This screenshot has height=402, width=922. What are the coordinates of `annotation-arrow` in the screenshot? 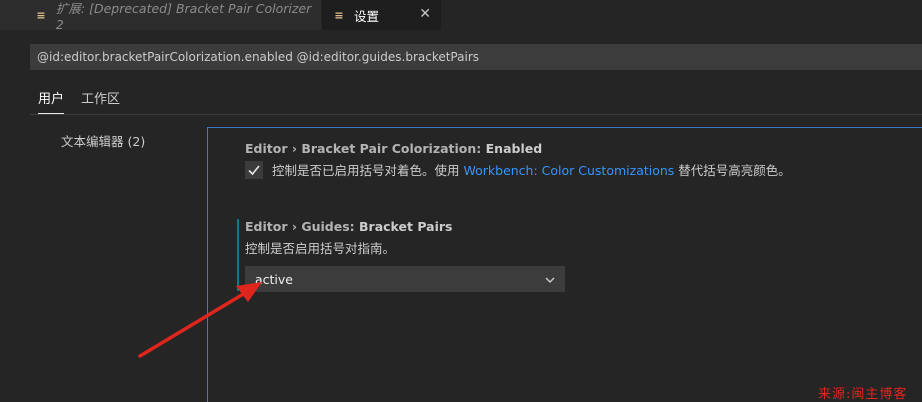 It's located at (200, 320).